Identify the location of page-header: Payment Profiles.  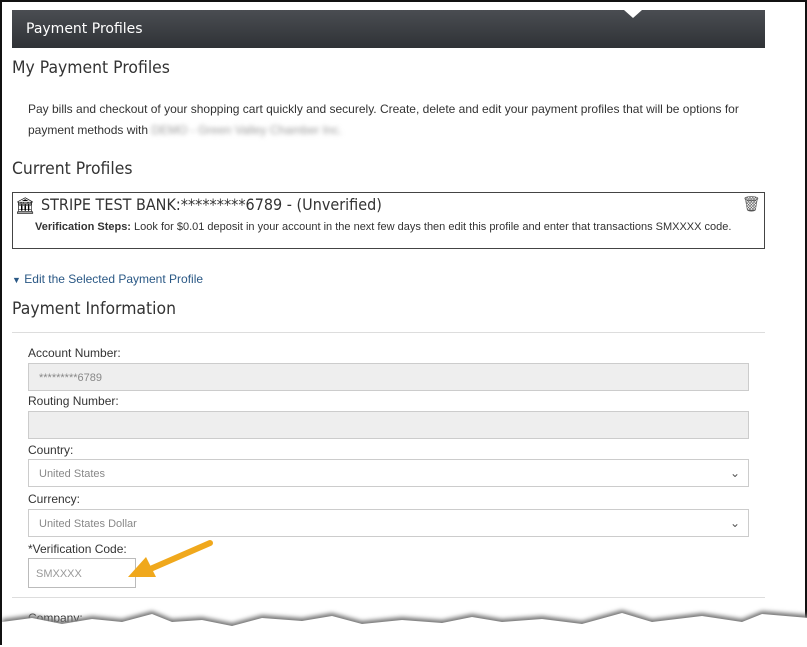
(388, 29).